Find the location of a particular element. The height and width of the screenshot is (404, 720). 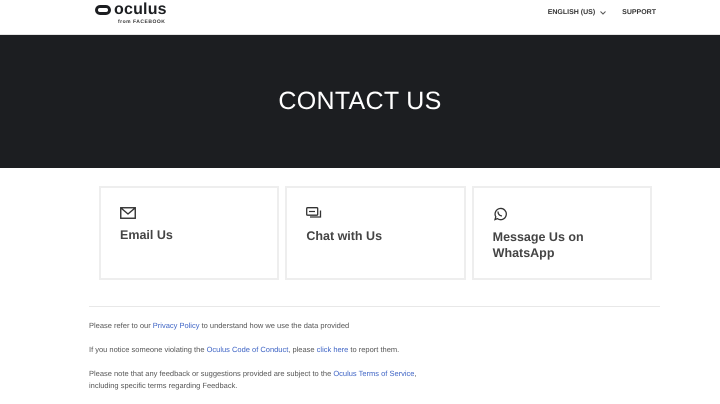

contact-card: Email Us is located at coordinates (189, 233).